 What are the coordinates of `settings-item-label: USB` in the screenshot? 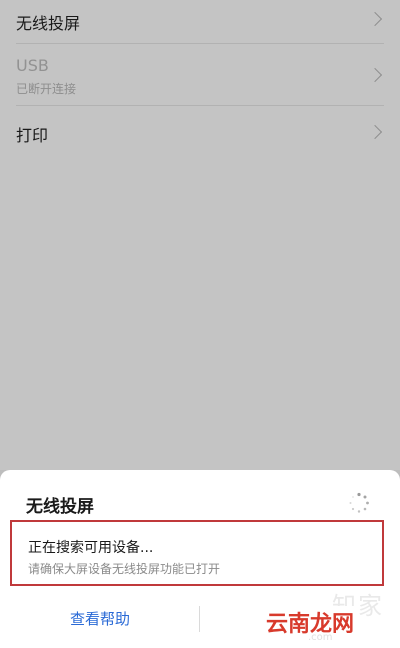 It's located at (32, 65).